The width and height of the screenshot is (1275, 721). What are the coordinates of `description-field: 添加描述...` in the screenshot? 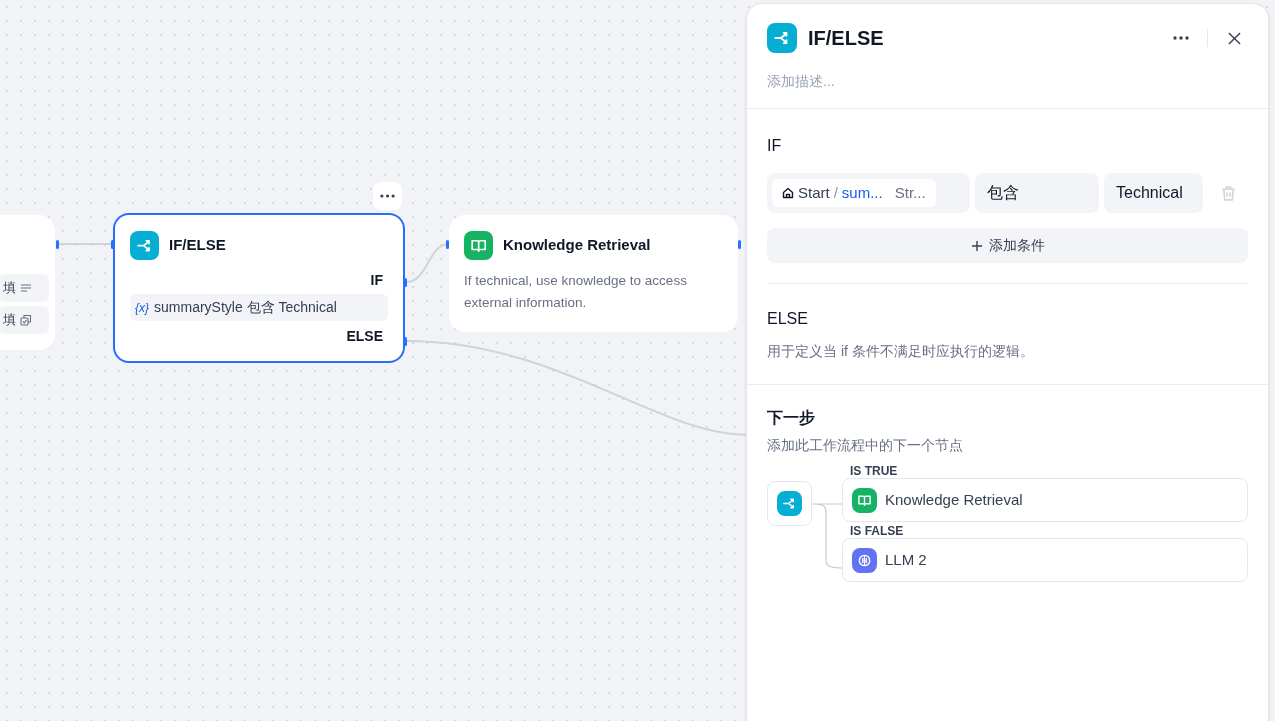 It's located at (1007, 81).